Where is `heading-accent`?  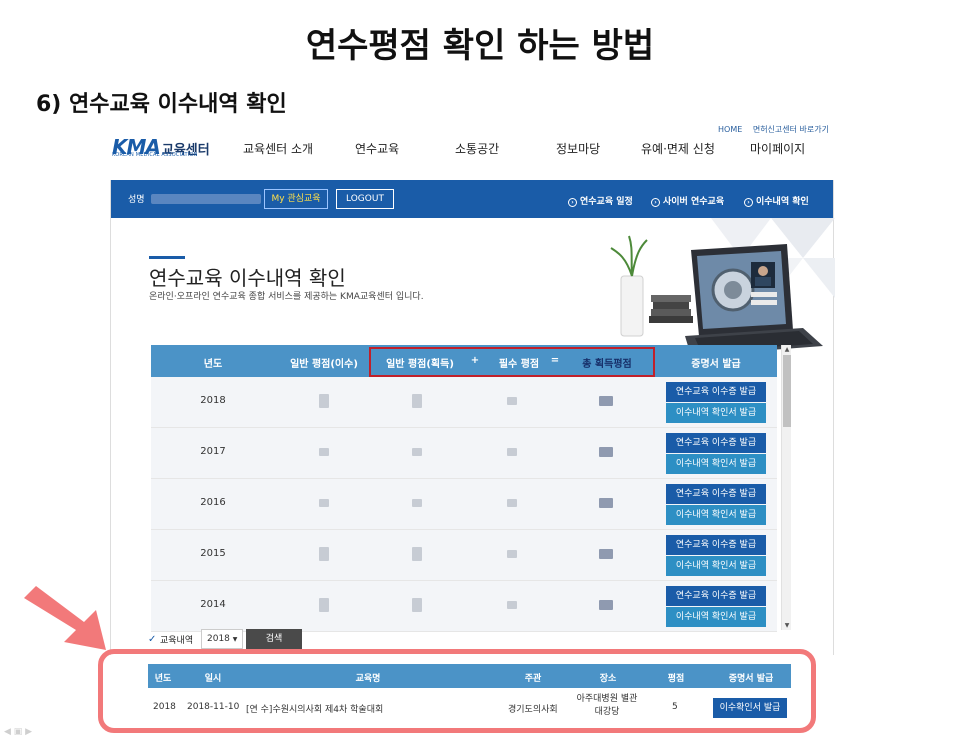
heading-accent is located at coordinates (167, 257).